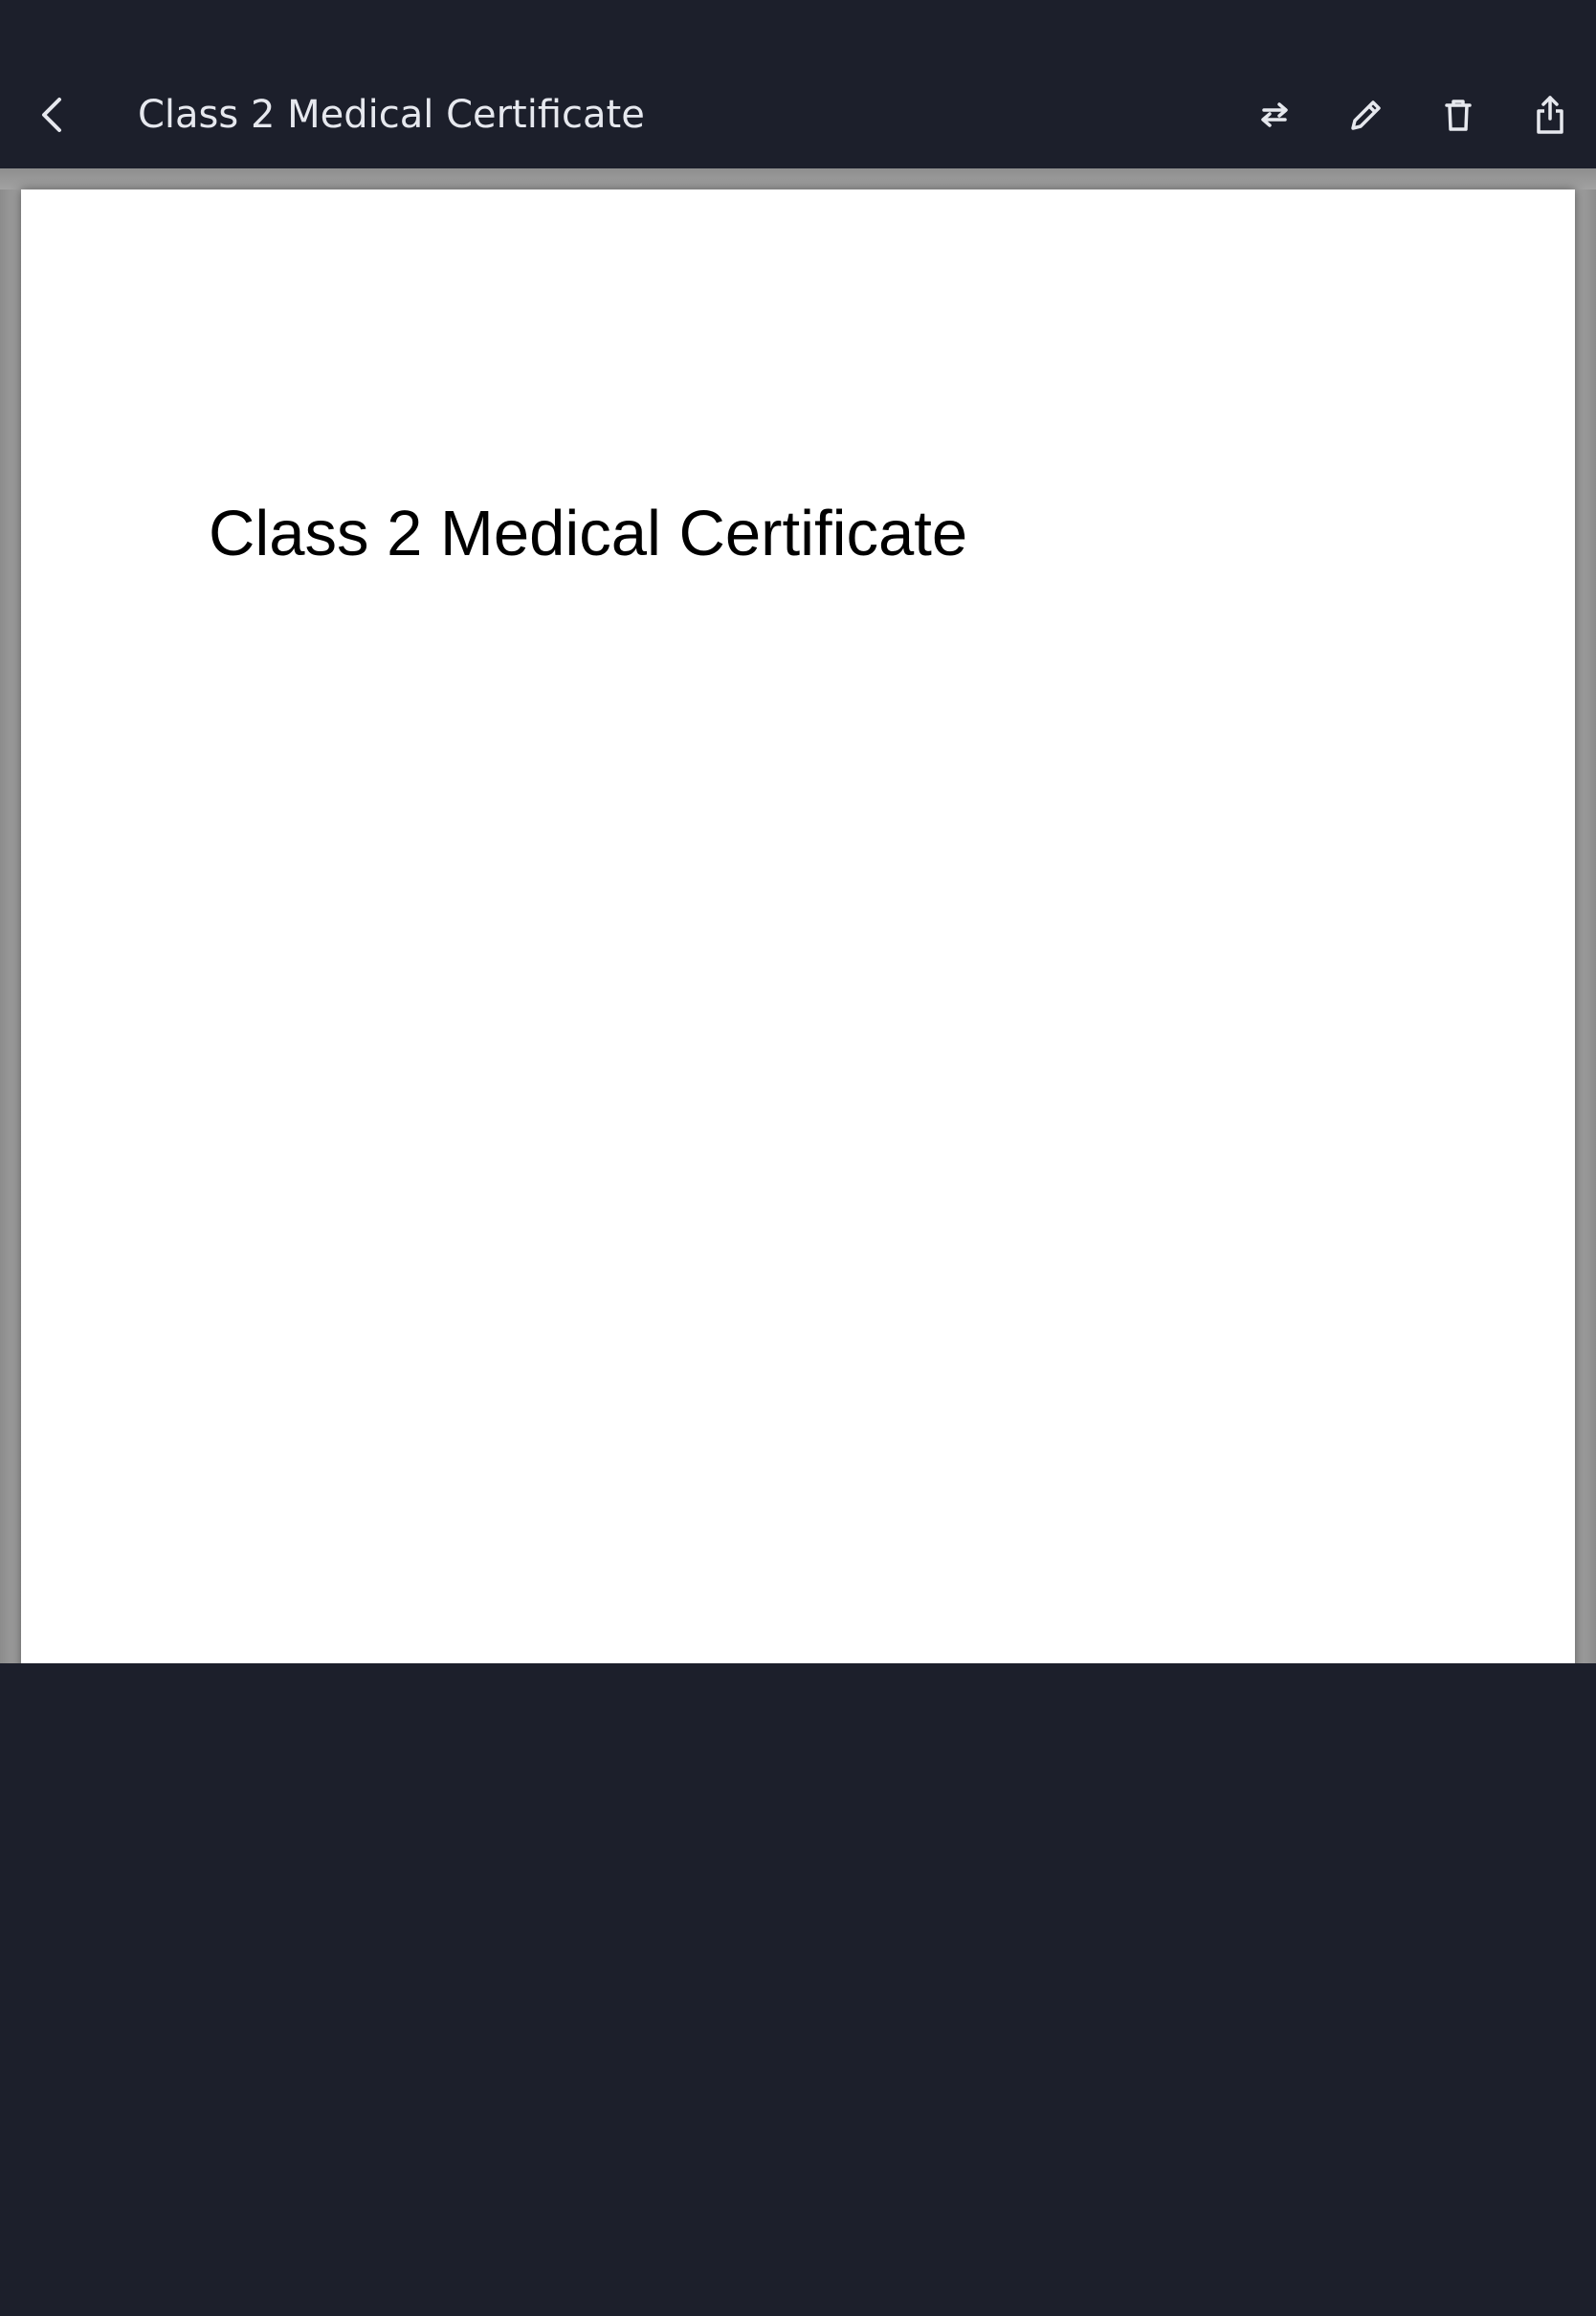  I want to click on pencil-icon, so click(1366, 115).